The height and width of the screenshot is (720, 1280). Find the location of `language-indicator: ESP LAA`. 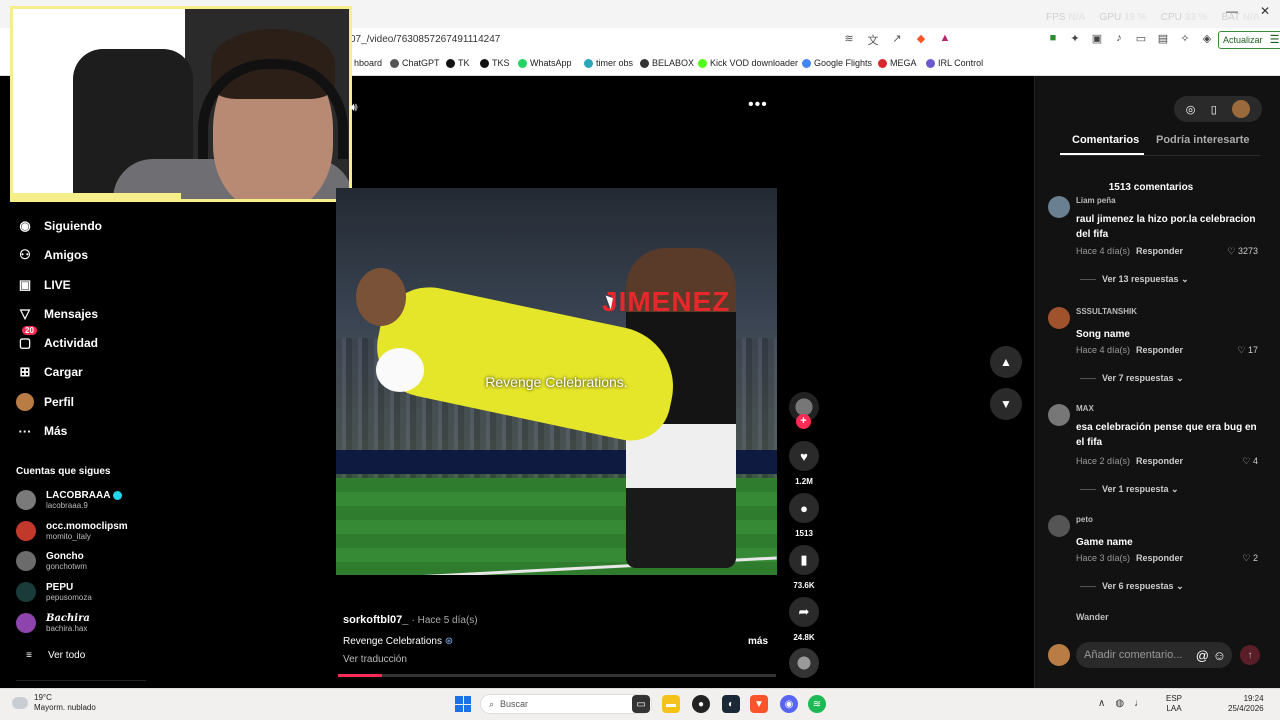

language-indicator: ESP LAA is located at coordinates (1174, 704).